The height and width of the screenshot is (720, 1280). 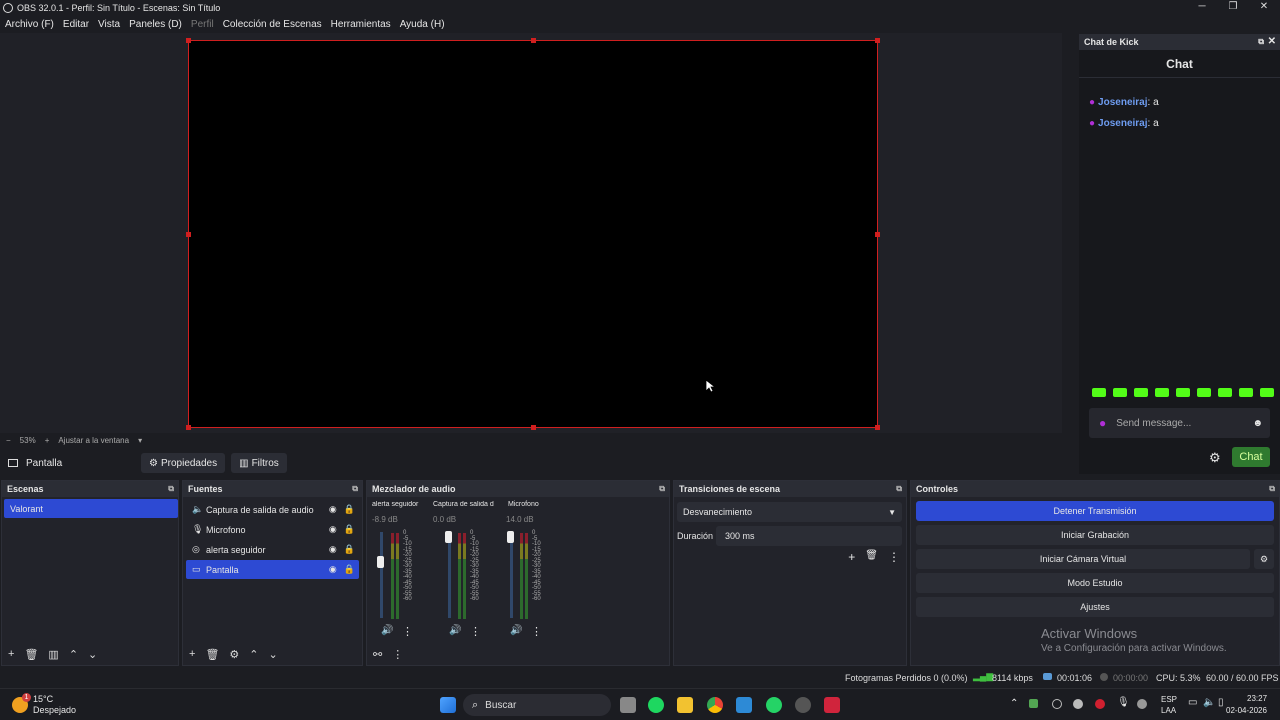 I want to click on menu-paneles: Paneles (D), so click(x=155, y=24).